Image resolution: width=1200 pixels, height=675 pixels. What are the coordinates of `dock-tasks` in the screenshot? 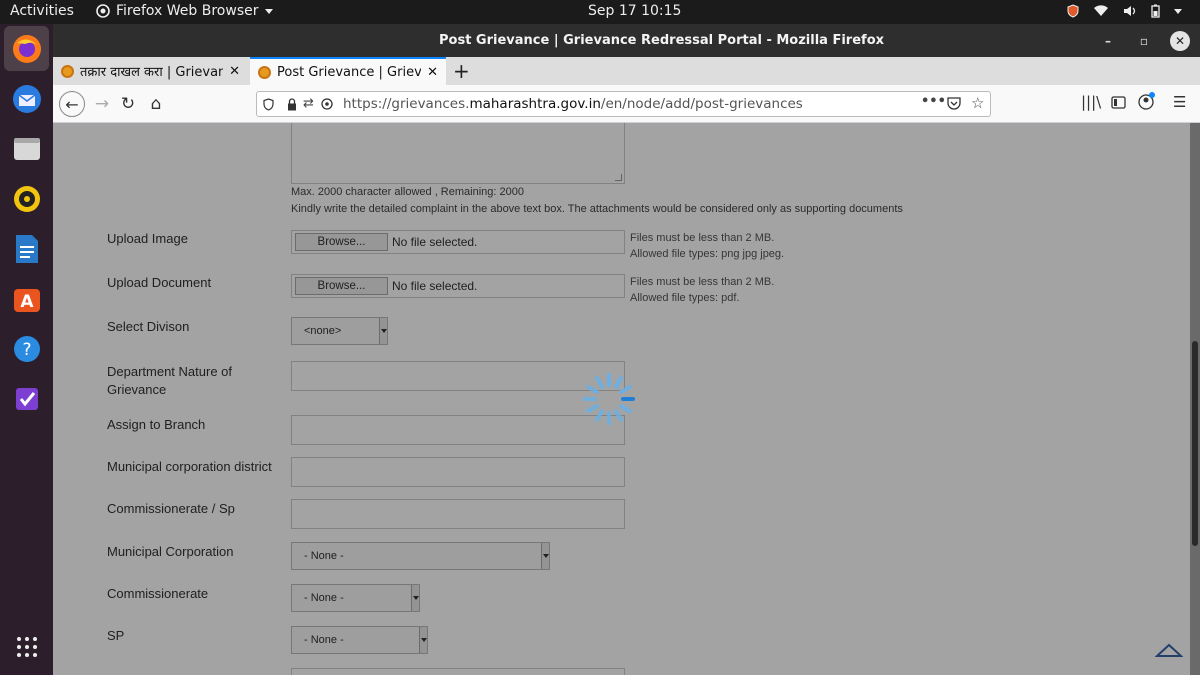 It's located at (26, 398).